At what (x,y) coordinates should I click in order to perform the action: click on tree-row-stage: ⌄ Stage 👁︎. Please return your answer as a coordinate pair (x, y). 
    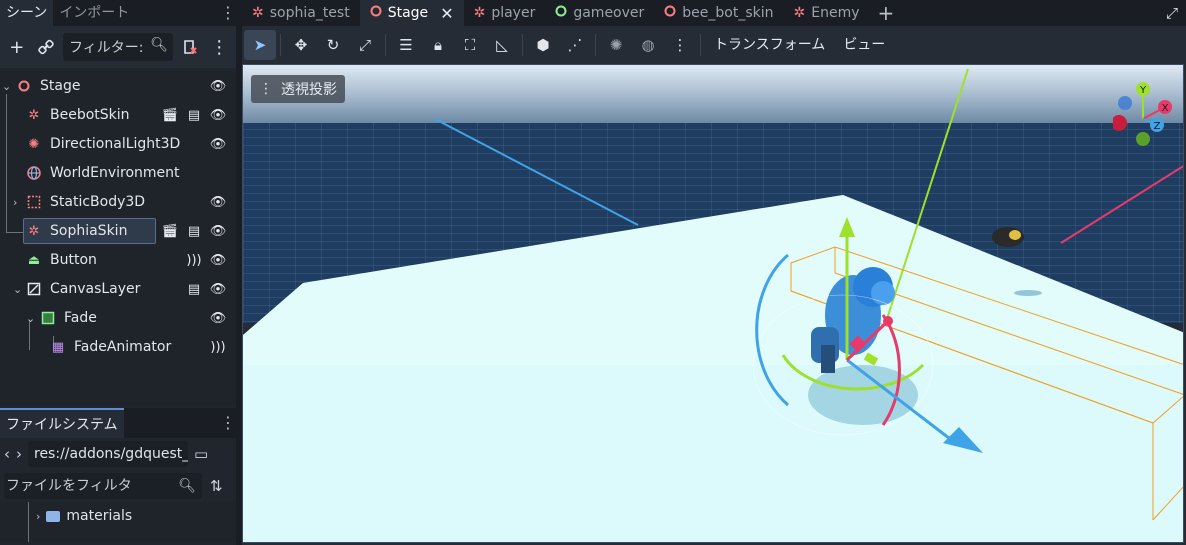
    Looking at the image, I should click on (118, 86).